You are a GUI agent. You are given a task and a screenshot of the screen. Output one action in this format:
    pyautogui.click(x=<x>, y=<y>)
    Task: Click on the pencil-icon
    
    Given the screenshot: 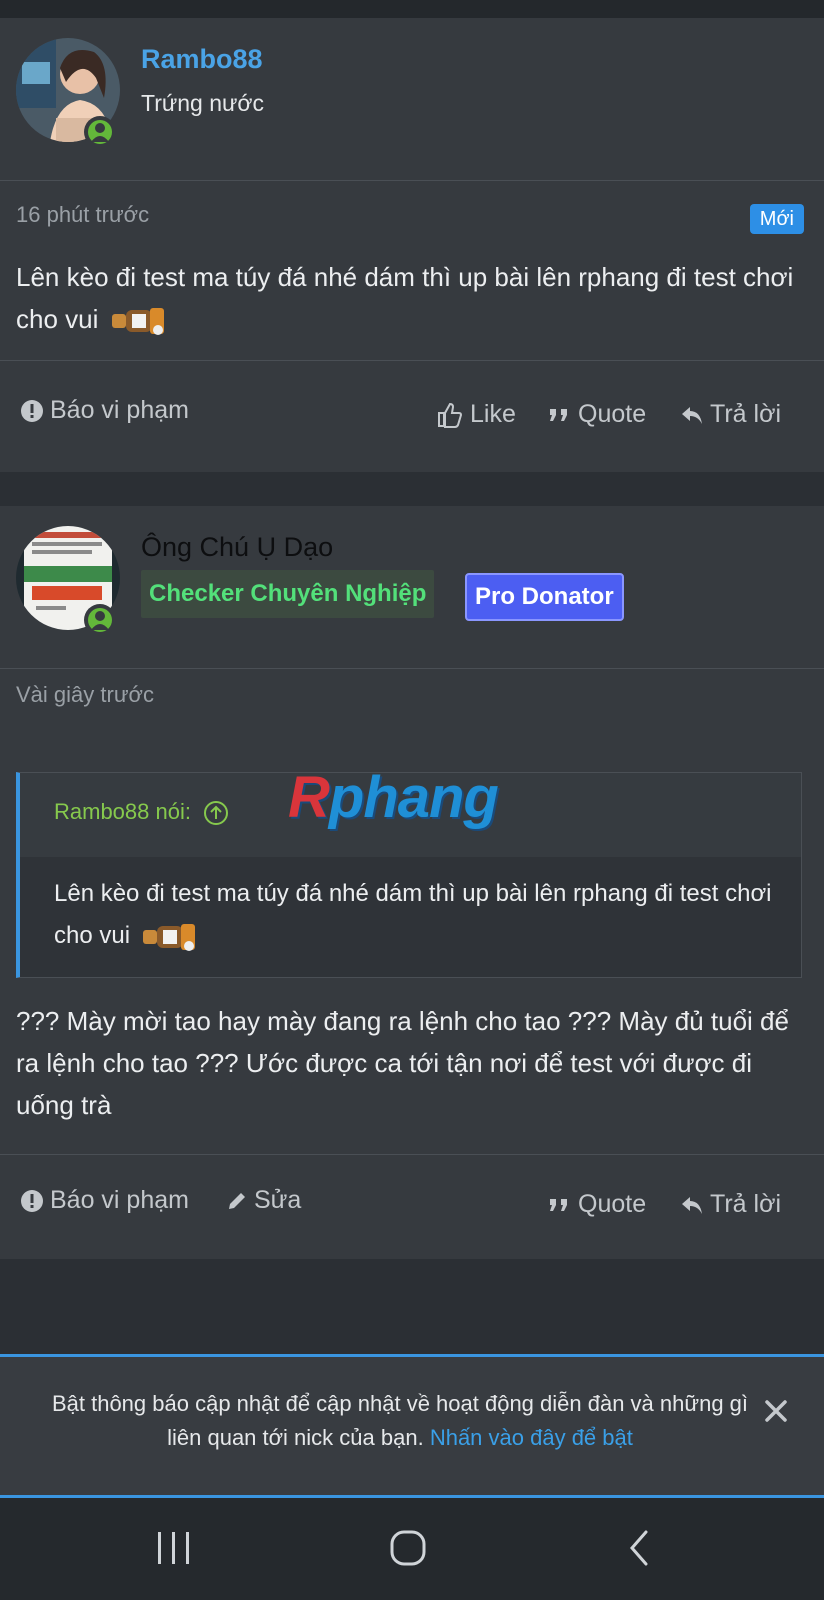 What is the action you would take?
    pyautogui.click(x=237, y=1201)
    